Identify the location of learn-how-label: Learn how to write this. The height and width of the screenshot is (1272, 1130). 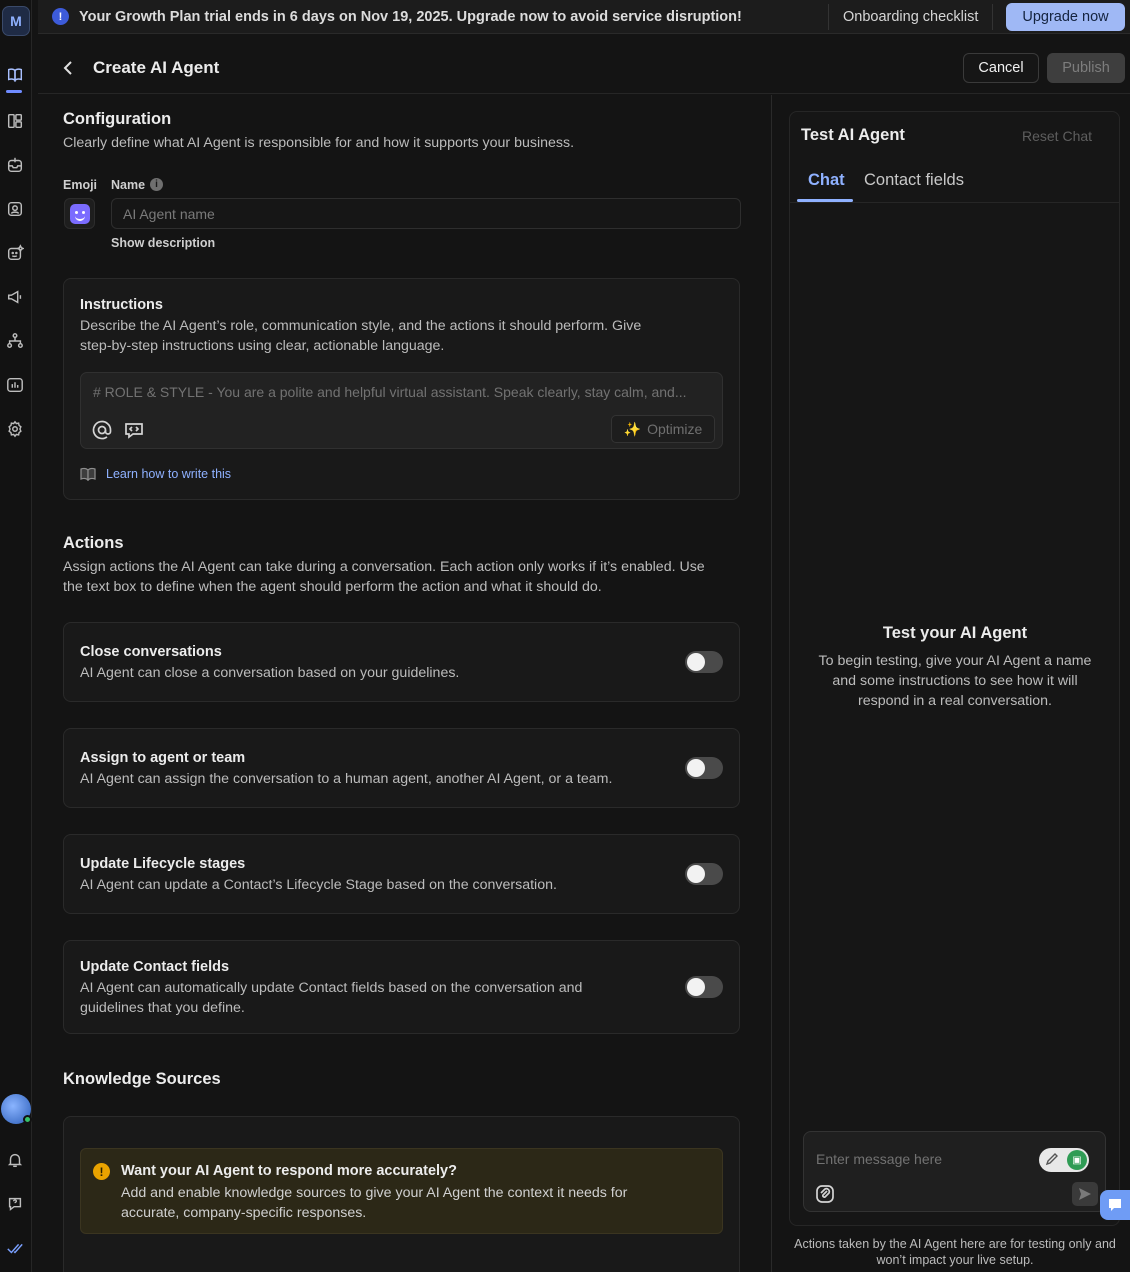
(169, 474).